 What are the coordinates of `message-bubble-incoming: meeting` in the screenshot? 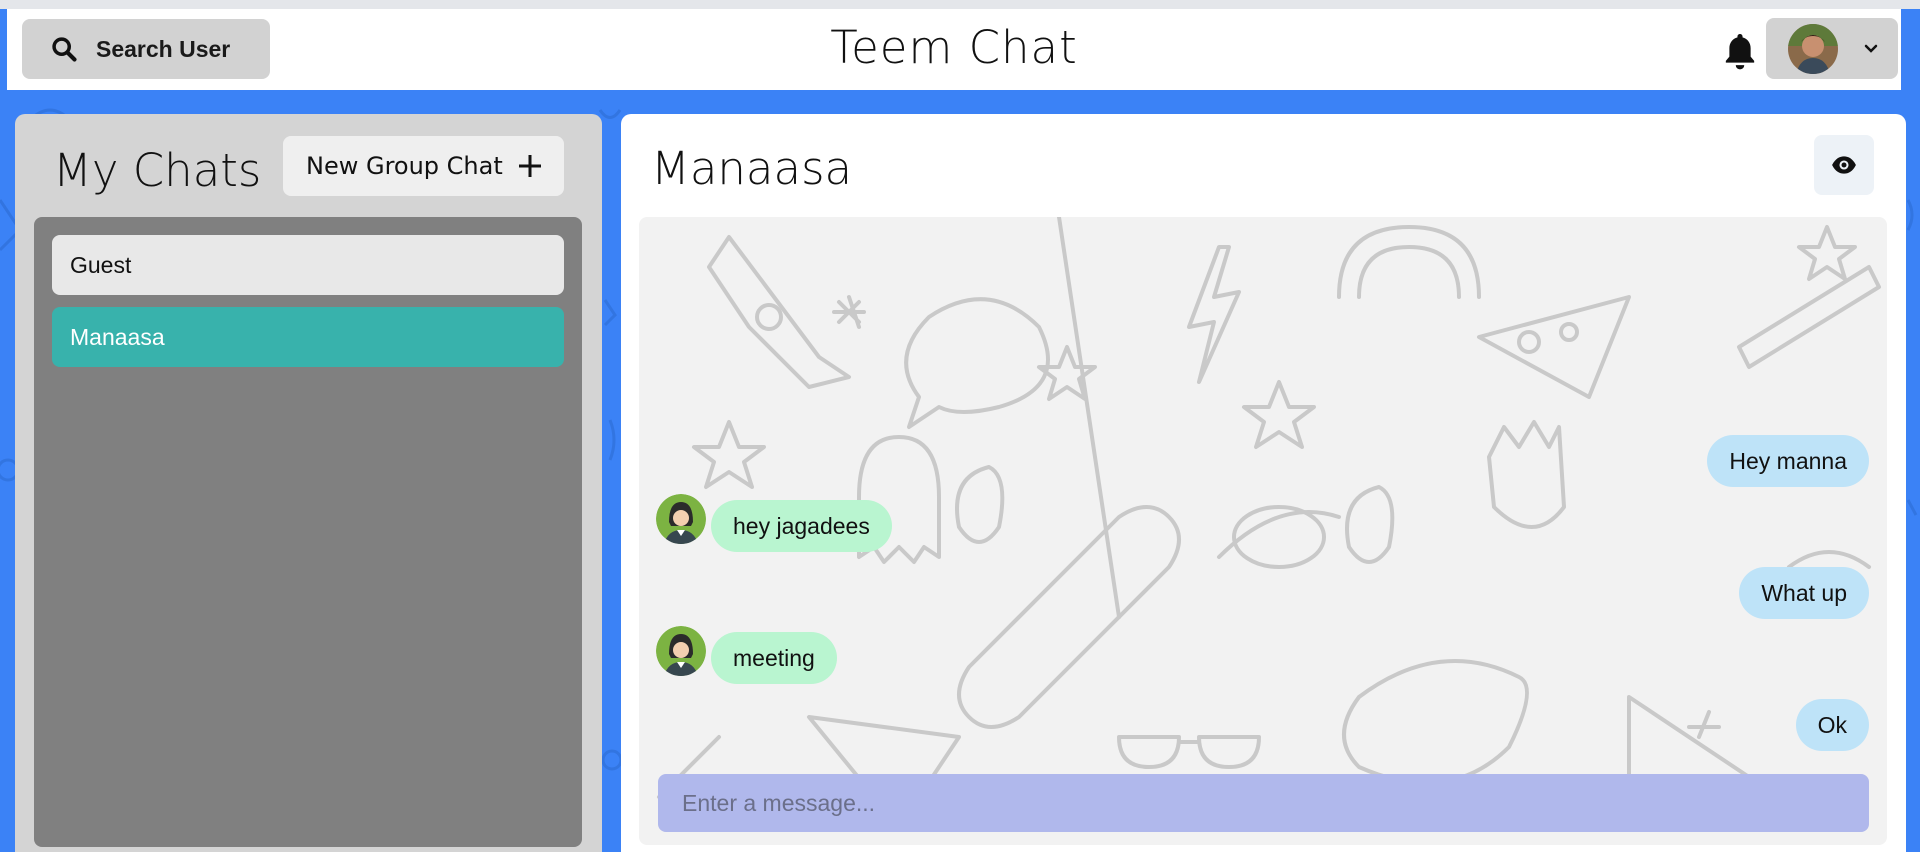 It's located at (774, 658).